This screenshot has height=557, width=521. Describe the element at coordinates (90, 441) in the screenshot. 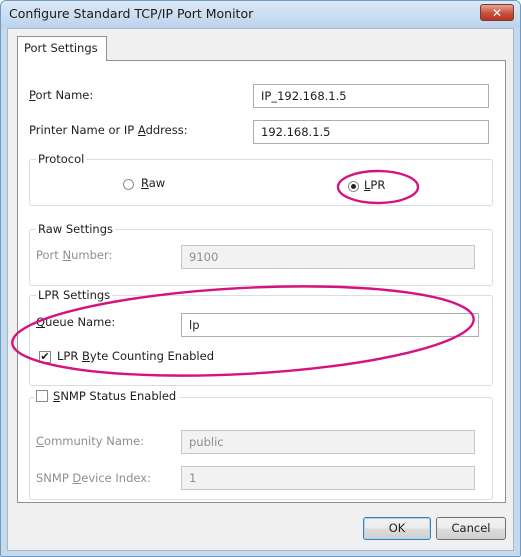

I see `community-name-label: Community Name:` at that location.